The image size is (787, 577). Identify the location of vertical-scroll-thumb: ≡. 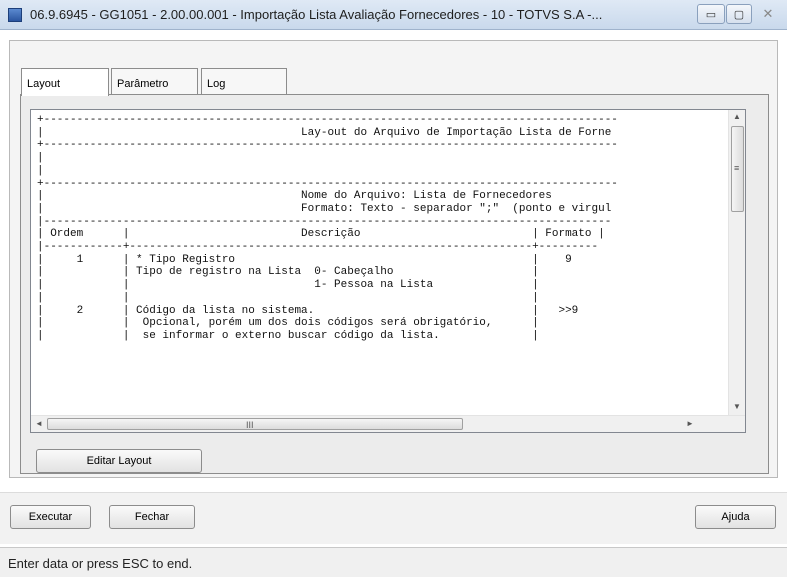
(737, 169).